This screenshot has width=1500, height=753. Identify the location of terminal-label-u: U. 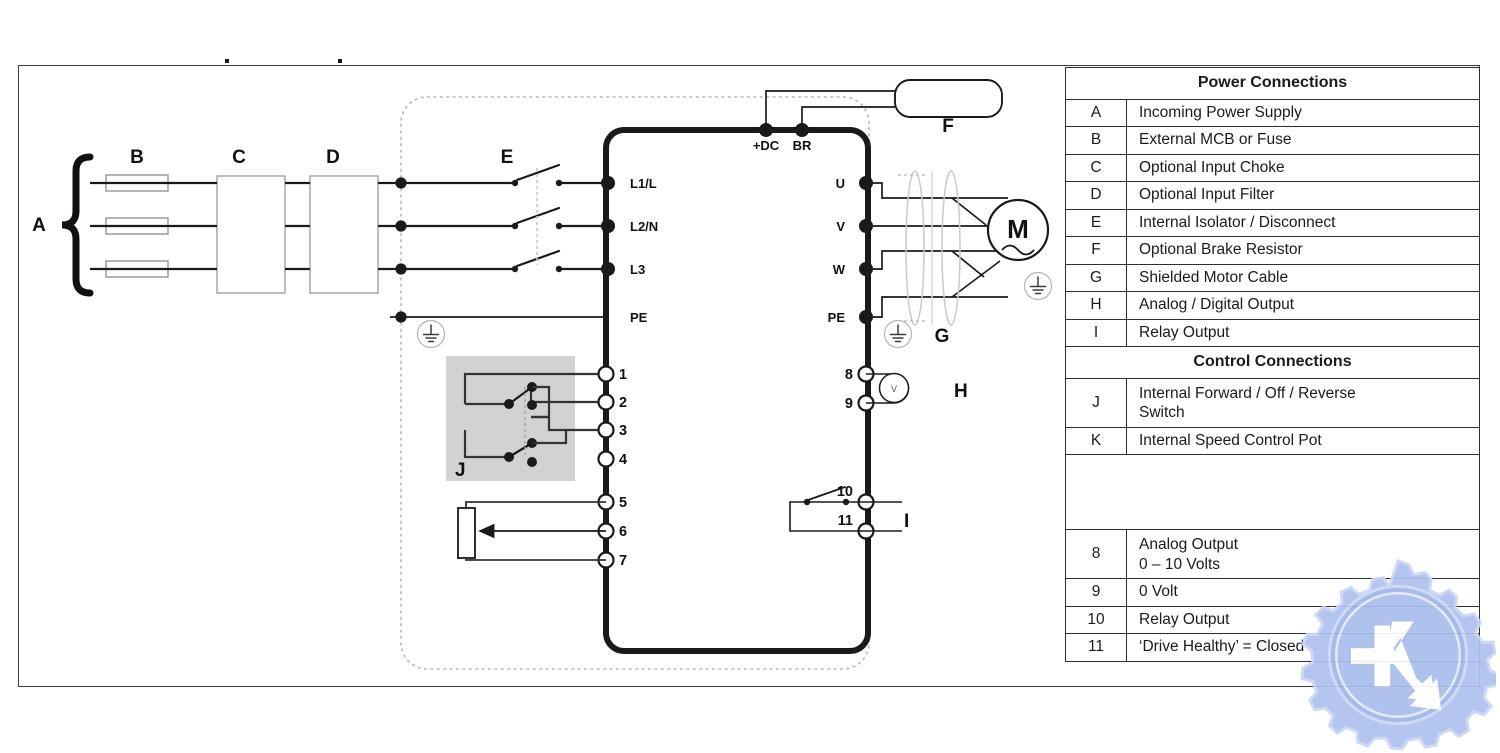
(840, 183).